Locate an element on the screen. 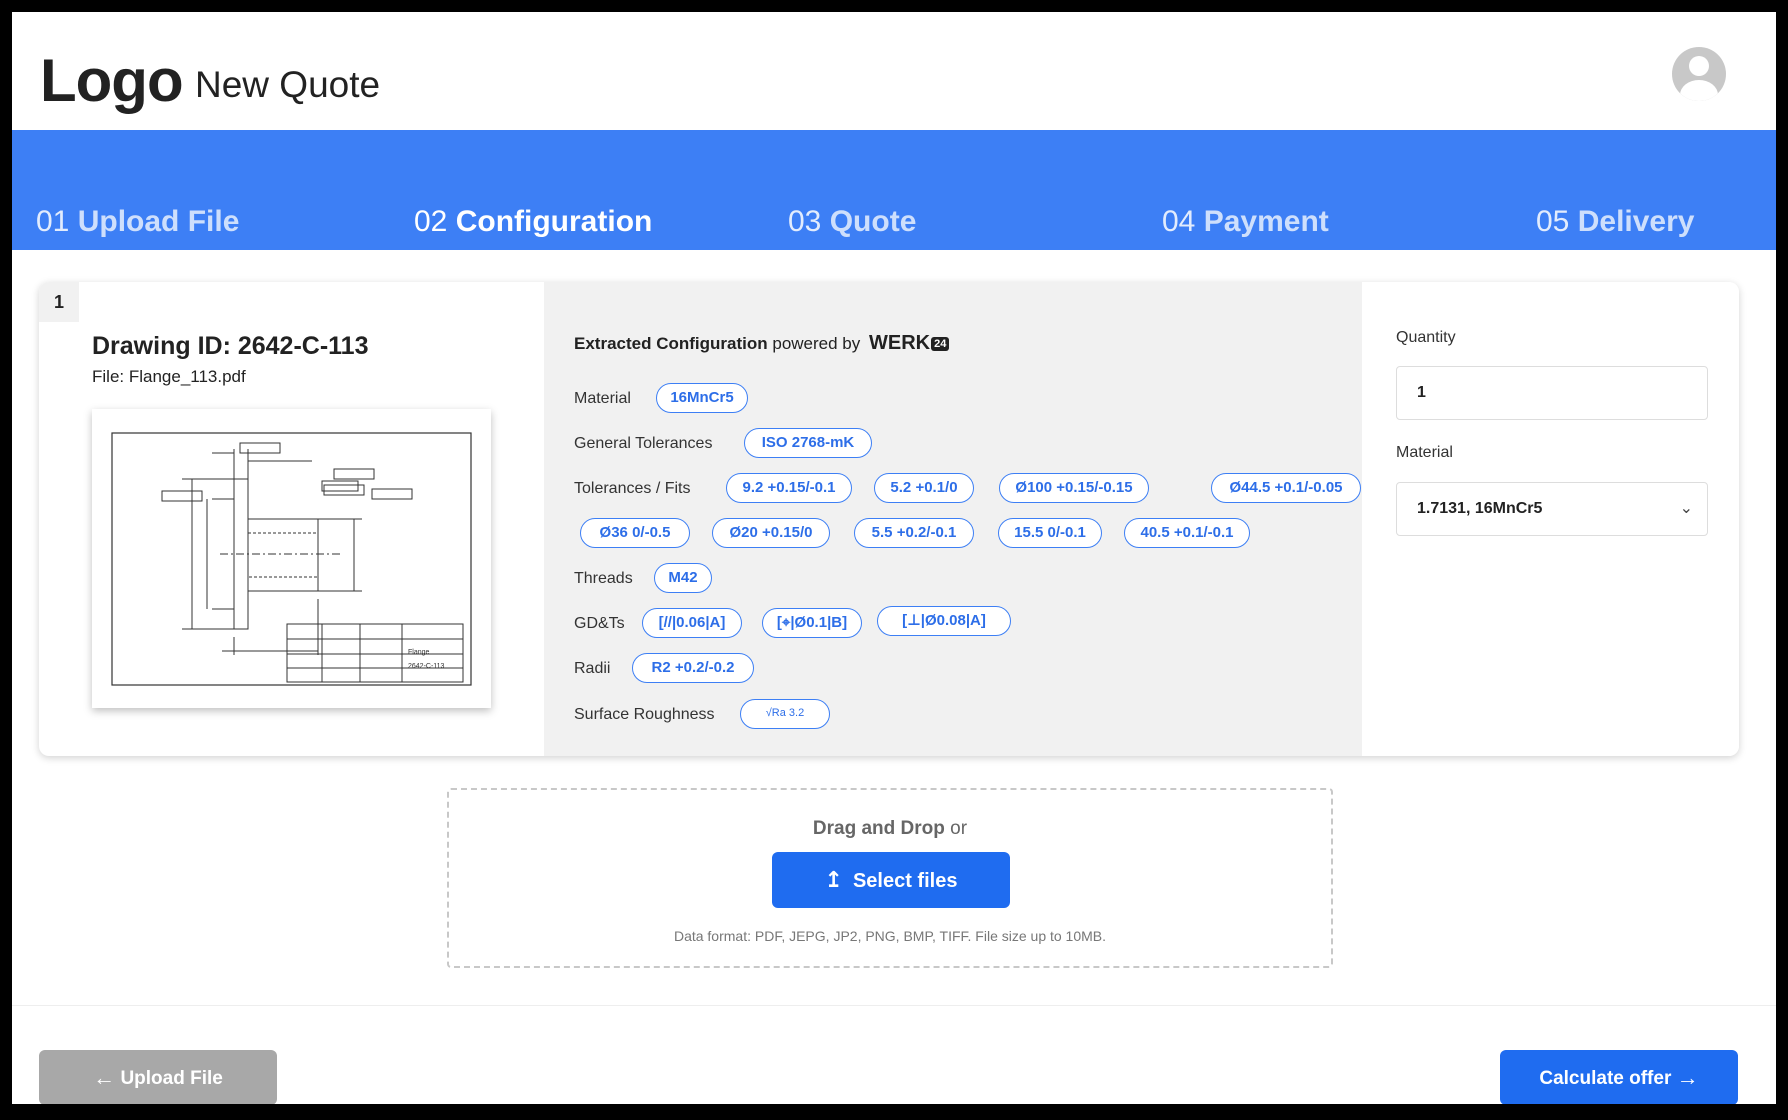 The height and width of the screenshot is (1120, 1788). surface-roughness-label: Surface Roughness is located at coordinates (644, 714).